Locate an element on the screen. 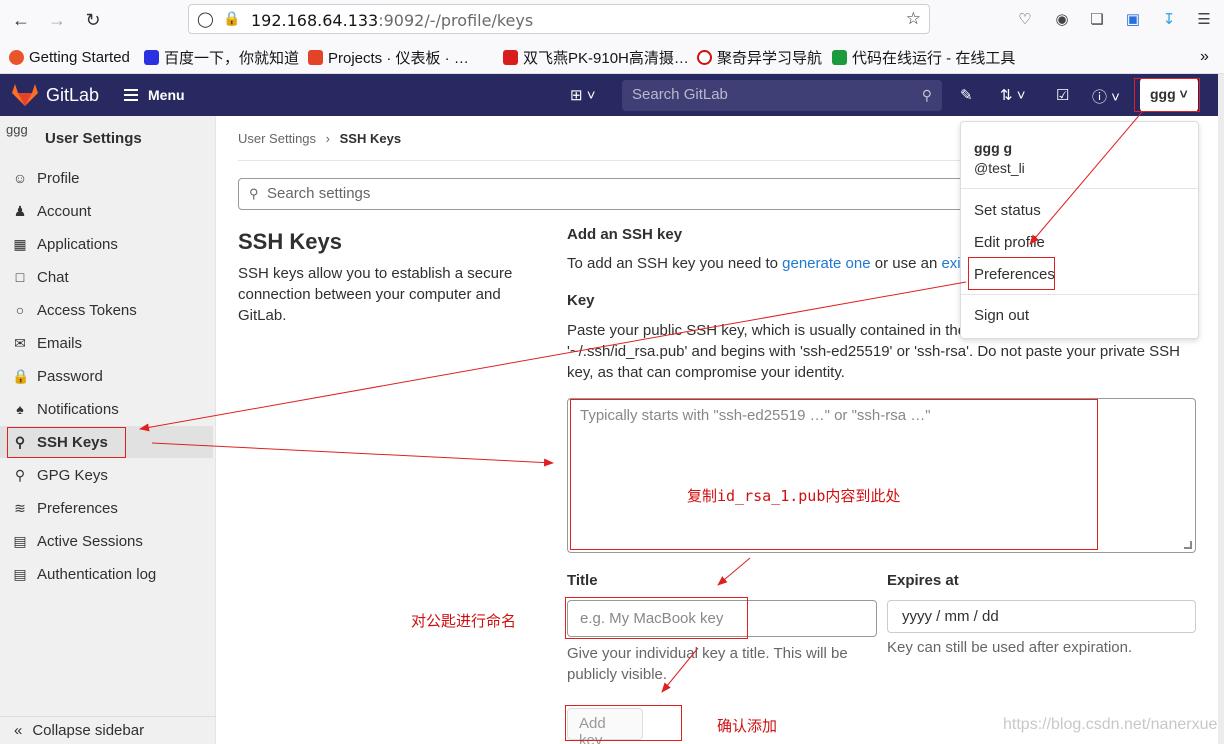  address-bar: ◯ 🔒 192.168.64.133:9092/-/profile/keys ☆ is located at coordinates (559, 19).